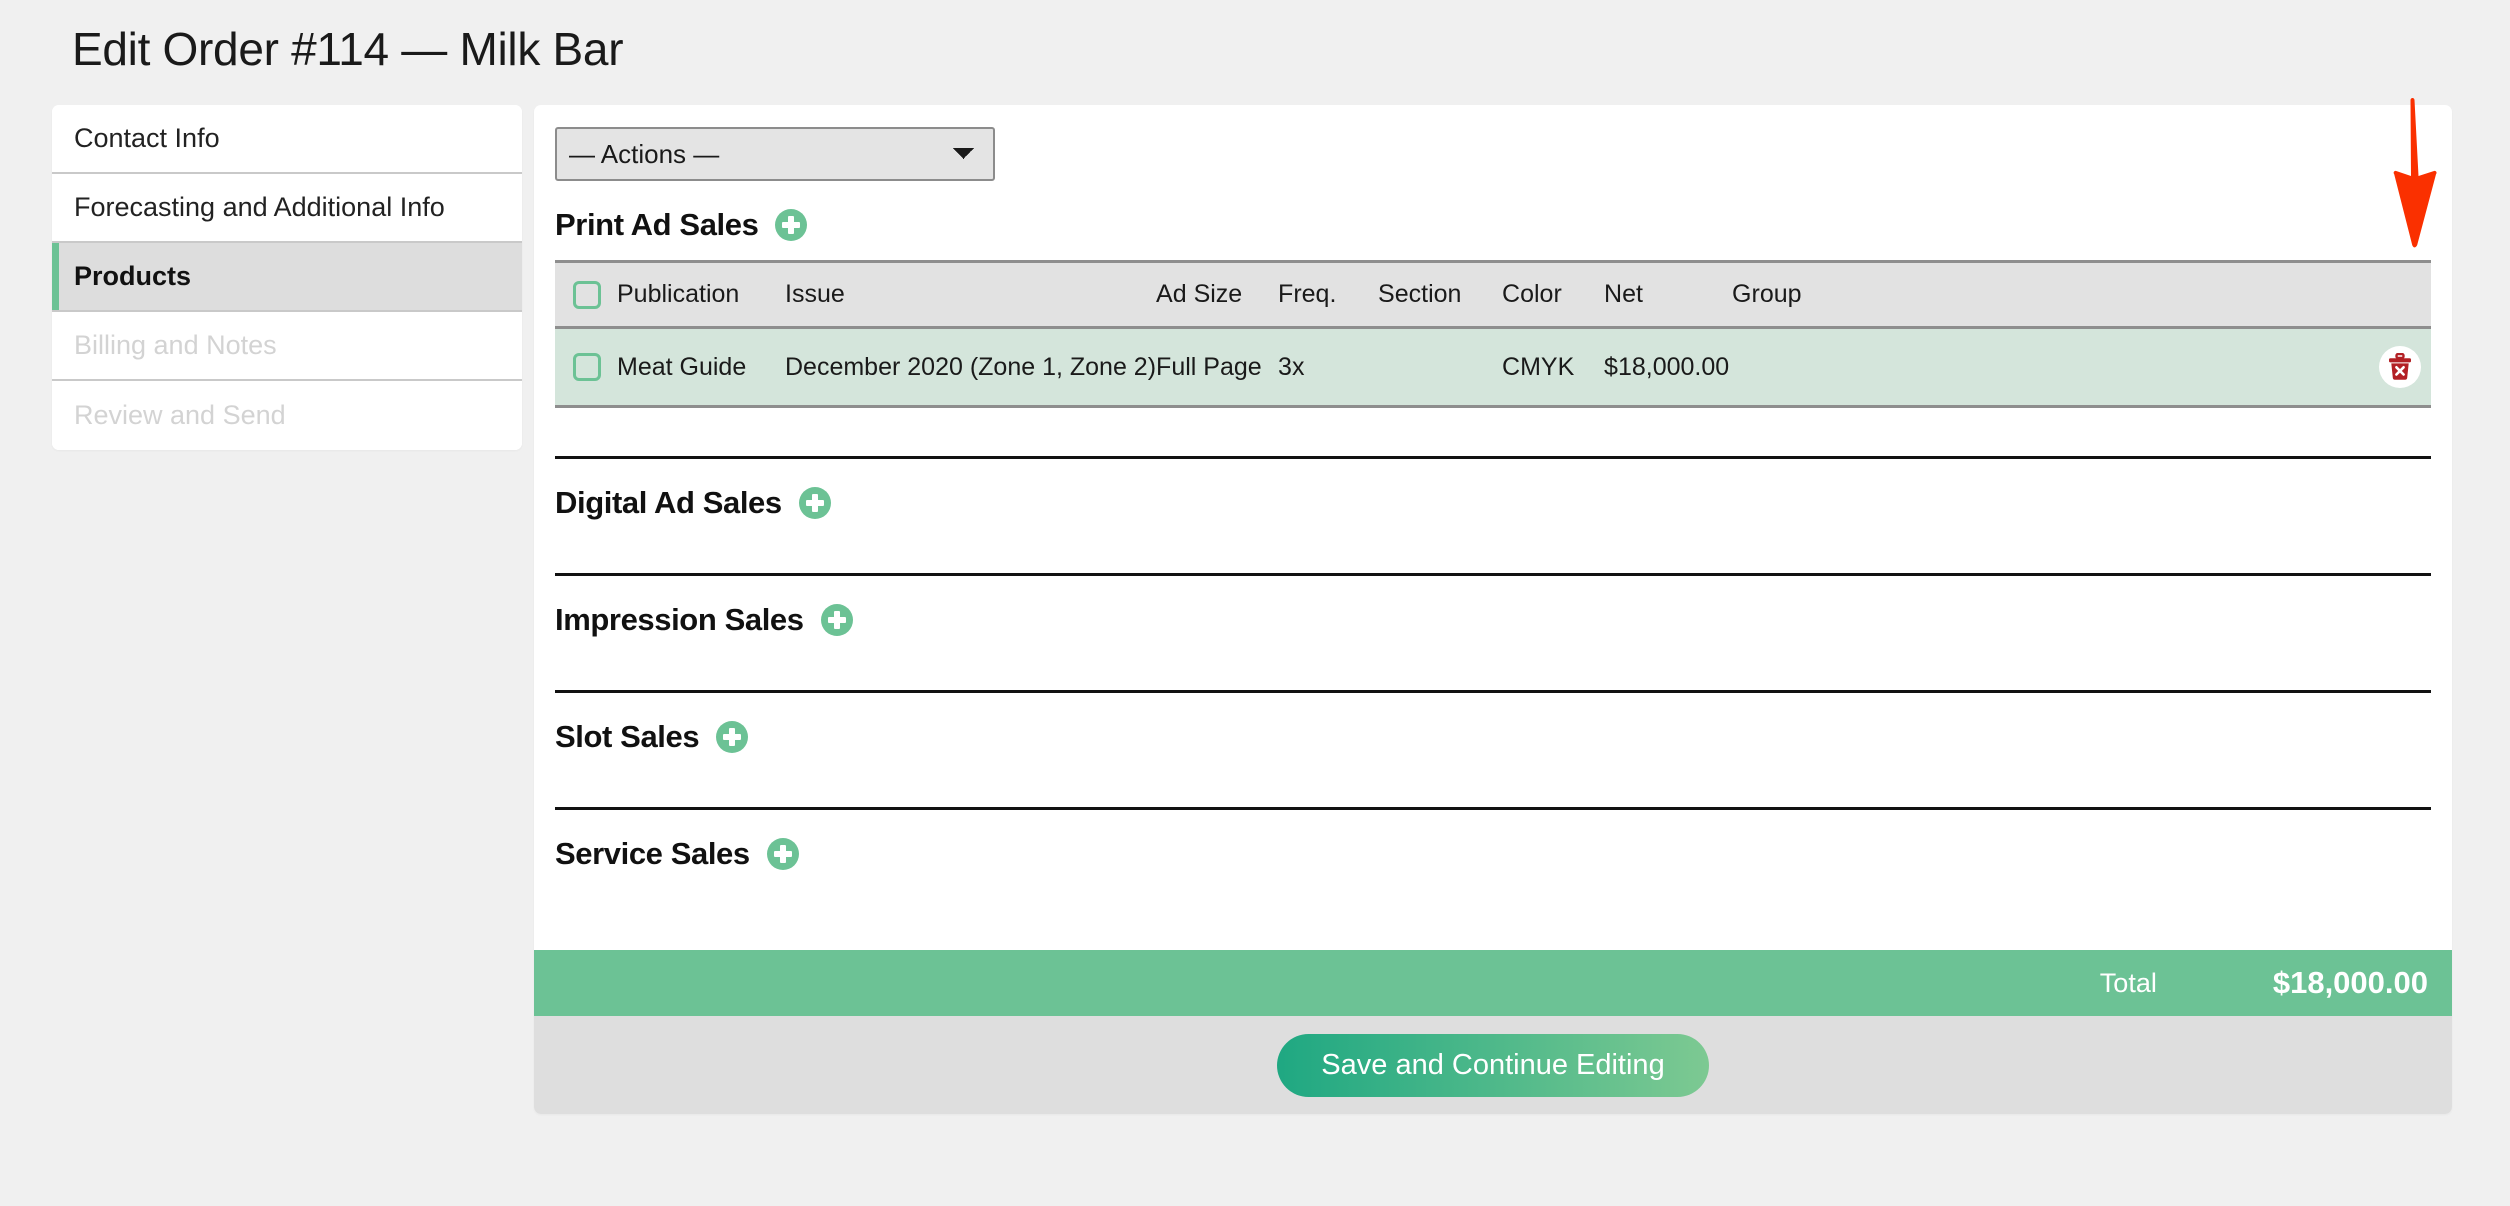 The width and height of the screenshot is (2510, 1206). Describe the element at coordinates (1328, 294) in the screenshot. I see `column-header-freq: Freq.` at that location.